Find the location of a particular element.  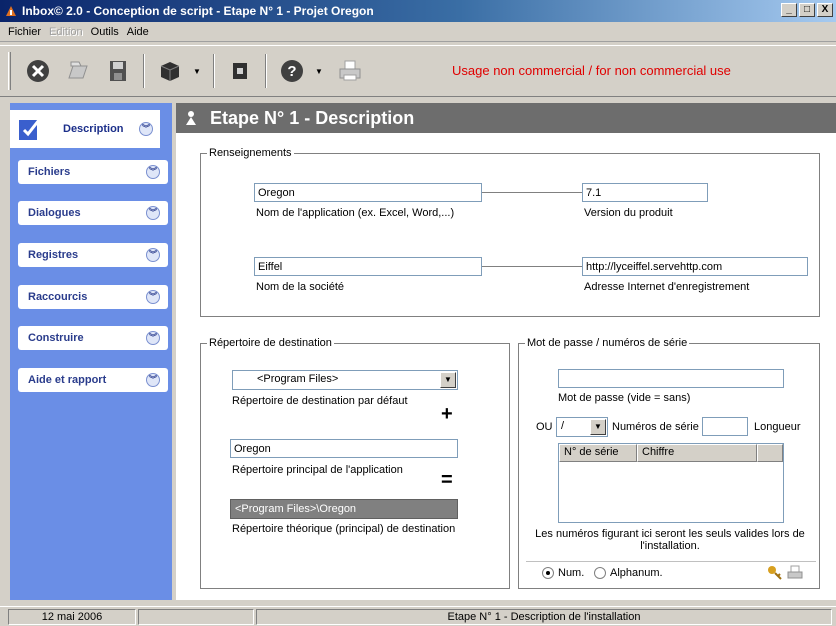

sidebar-item-label: Raccourcis is located at coordinates (58, 297).